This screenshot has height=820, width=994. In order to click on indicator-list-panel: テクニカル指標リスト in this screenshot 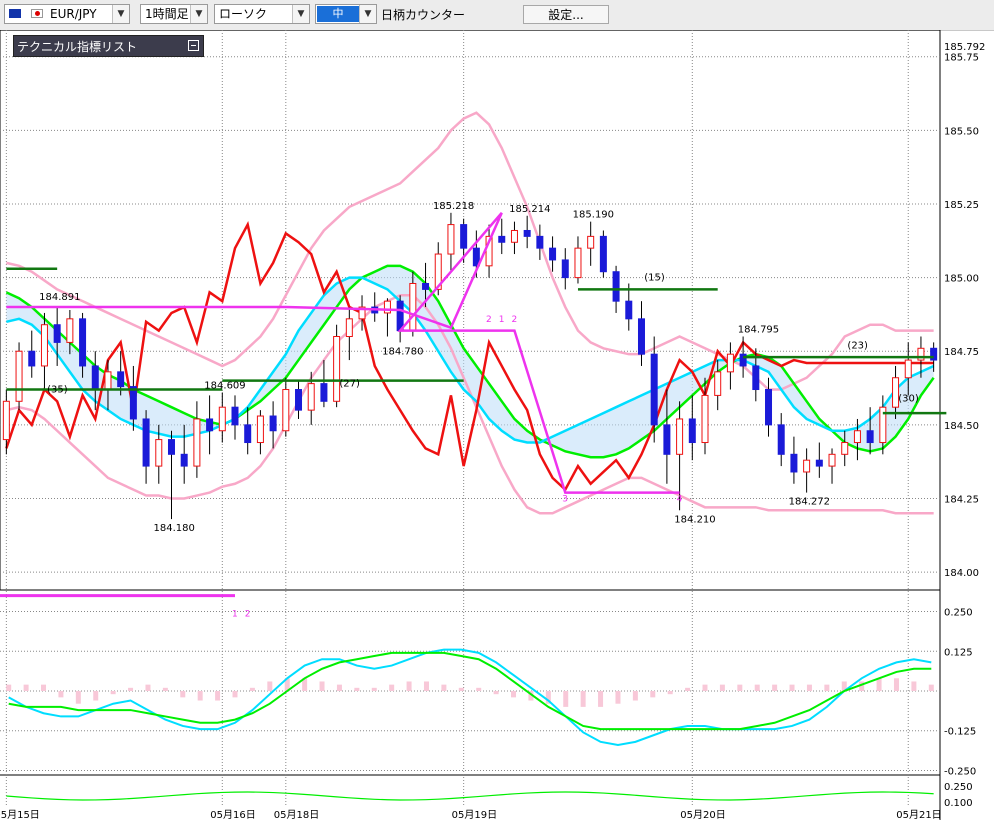, I will do `click(108, 46)`.